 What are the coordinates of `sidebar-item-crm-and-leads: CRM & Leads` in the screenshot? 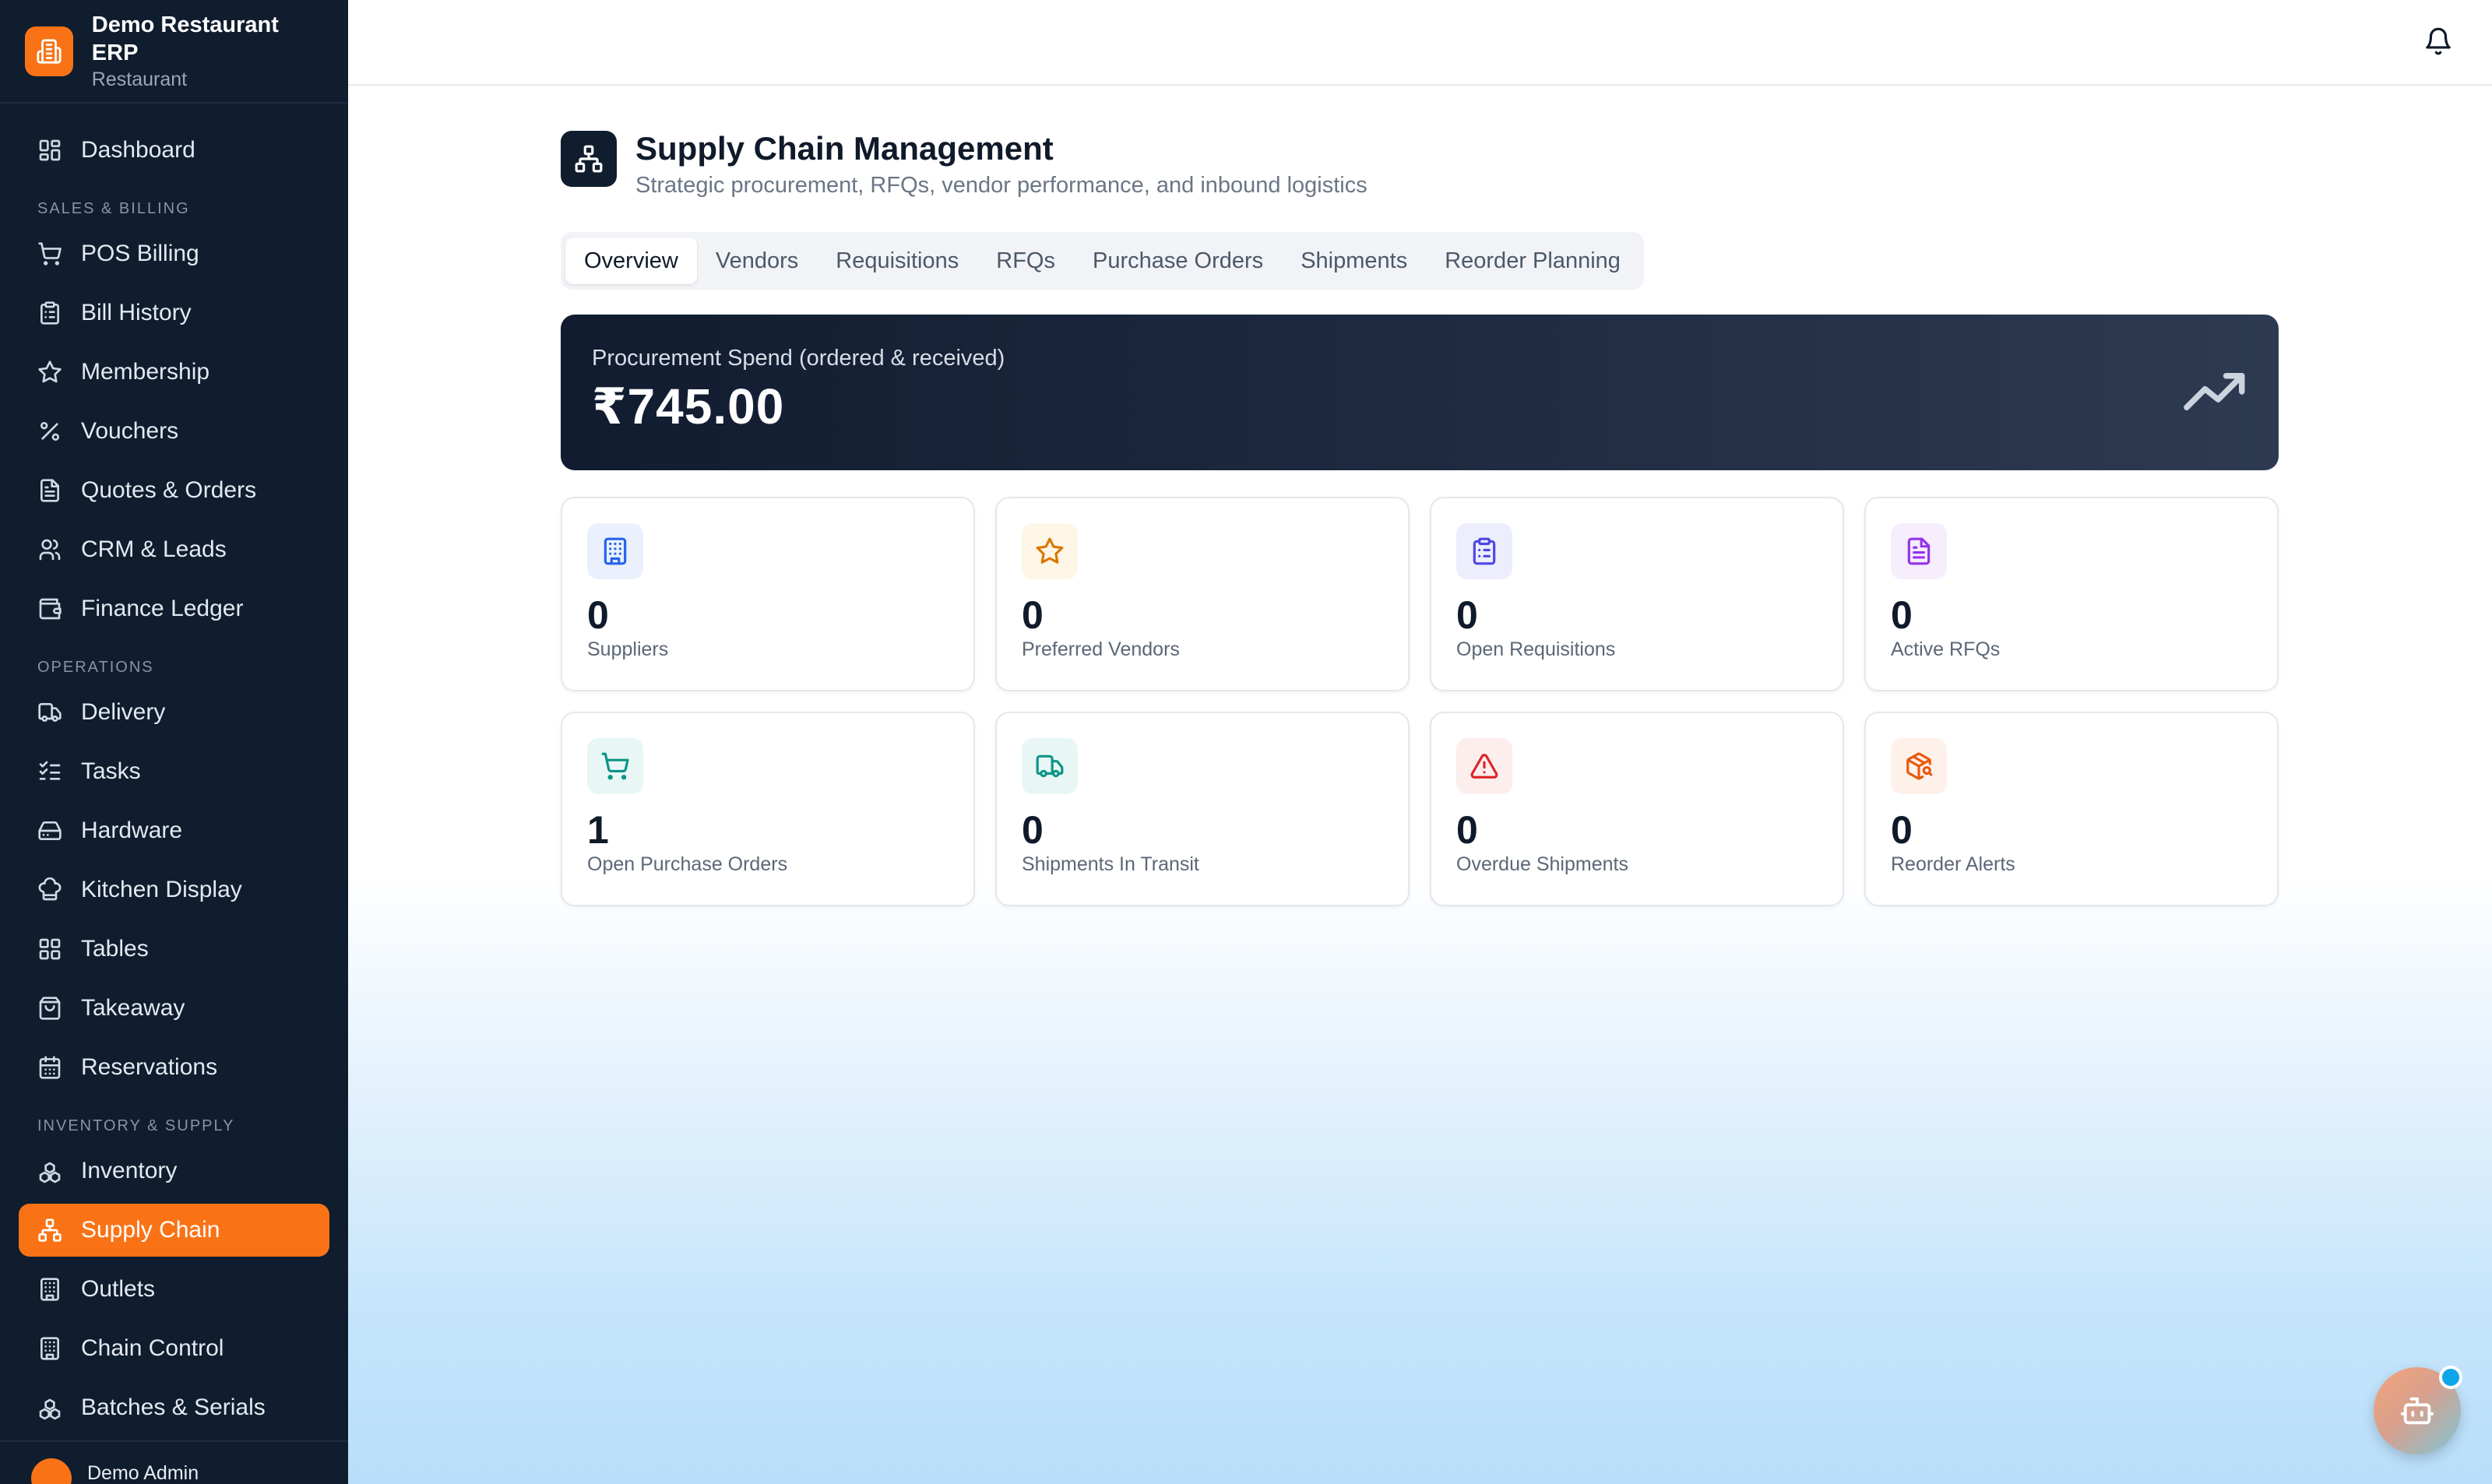 It's located at (174, 550).